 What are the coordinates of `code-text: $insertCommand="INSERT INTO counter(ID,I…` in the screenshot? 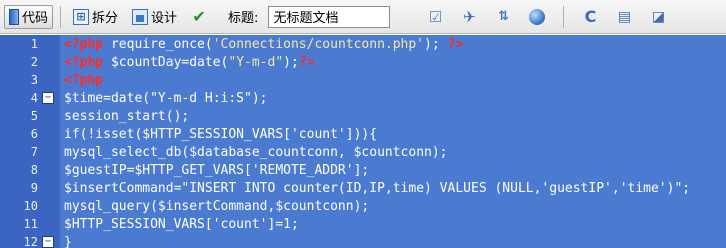 It's located at (393, 188).